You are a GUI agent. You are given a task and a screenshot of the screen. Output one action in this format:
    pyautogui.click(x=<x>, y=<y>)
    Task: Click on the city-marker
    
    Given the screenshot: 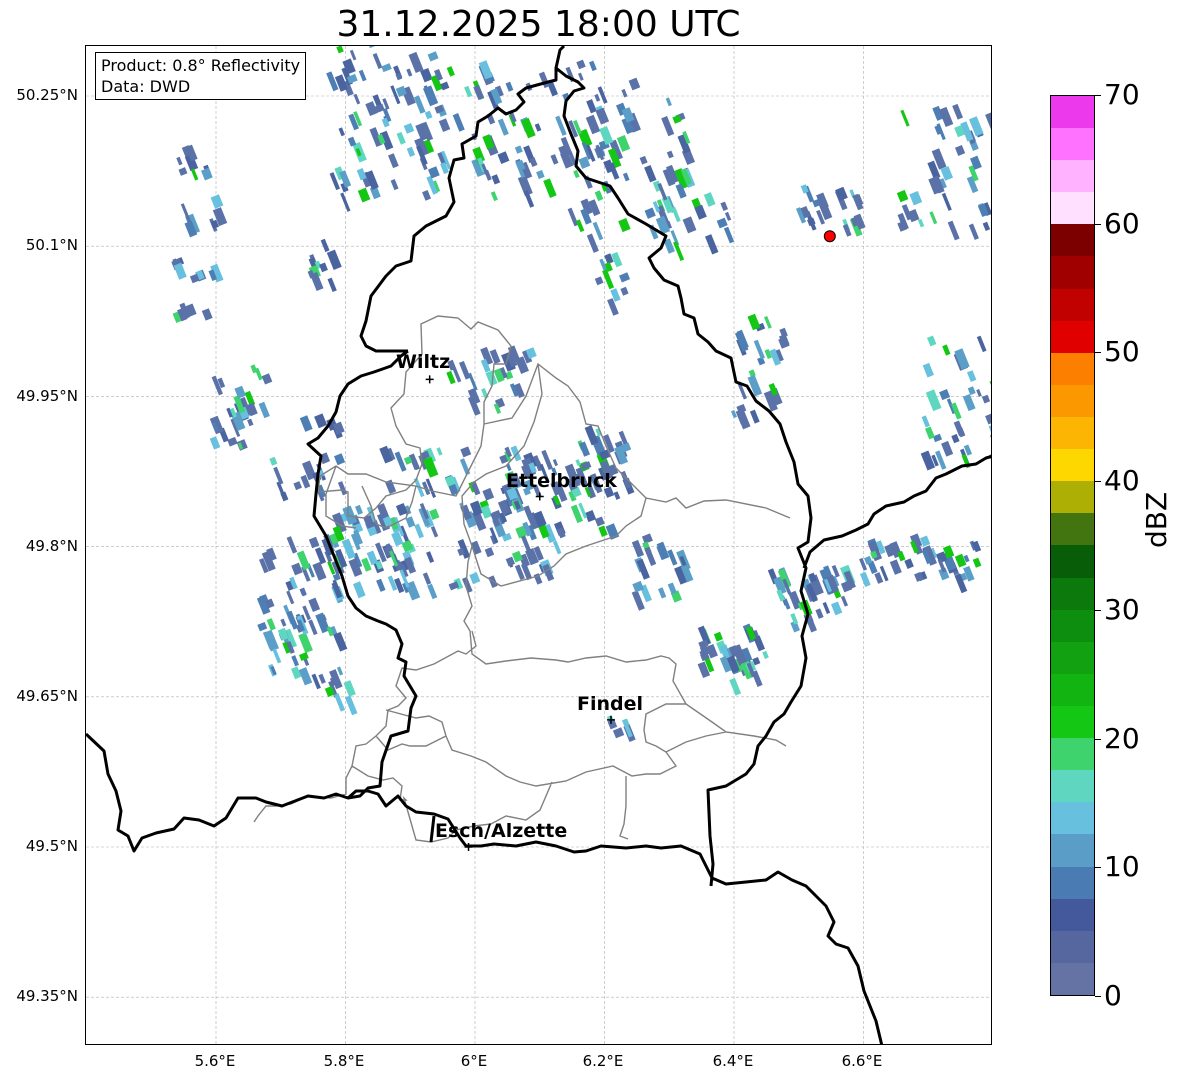 What is the action you would take?
    pyautogui.click(x=429, y=379)
    